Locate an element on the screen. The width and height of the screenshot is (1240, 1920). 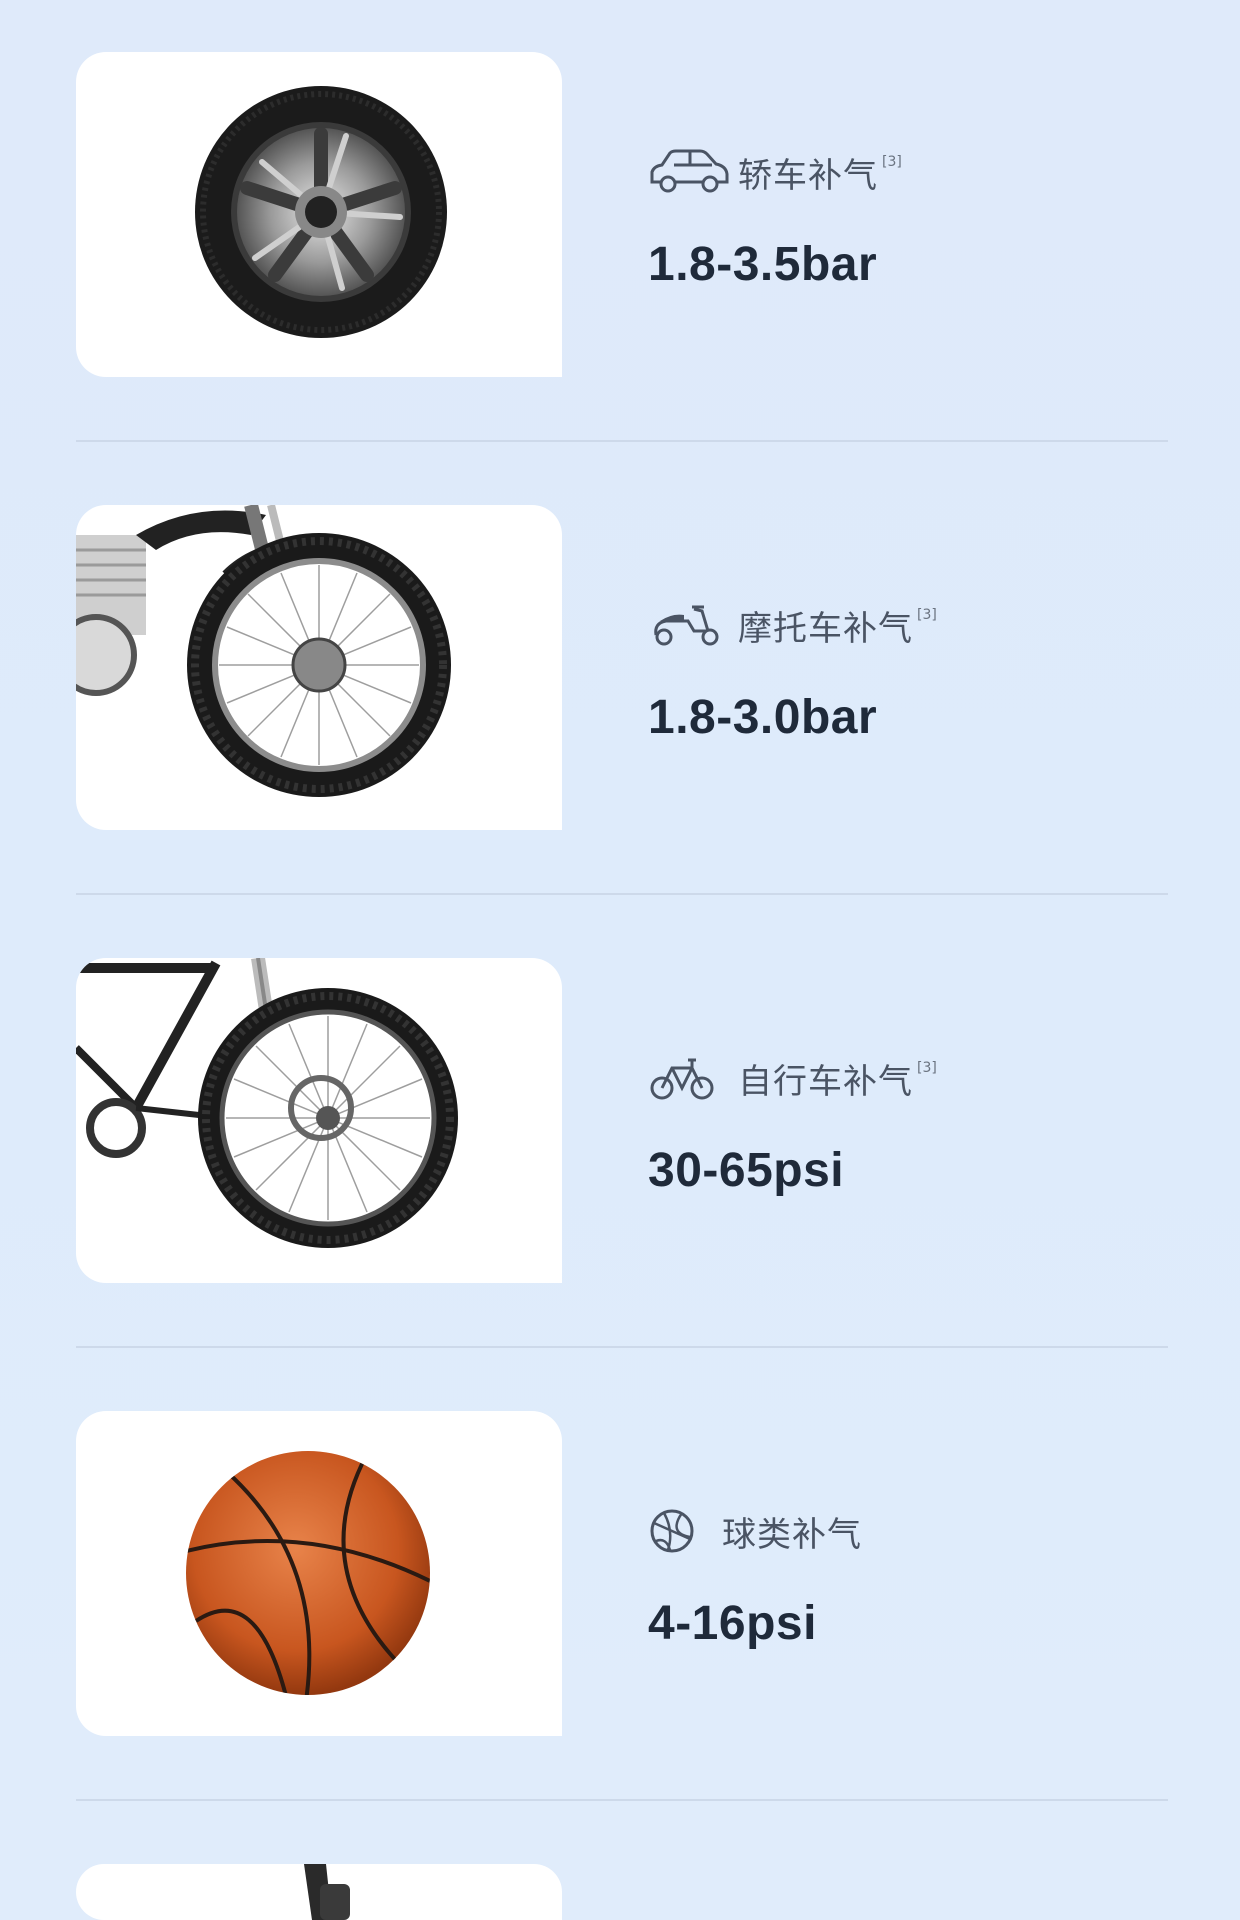
motorcycle-wheel-image is located at coordinates (319, 667).